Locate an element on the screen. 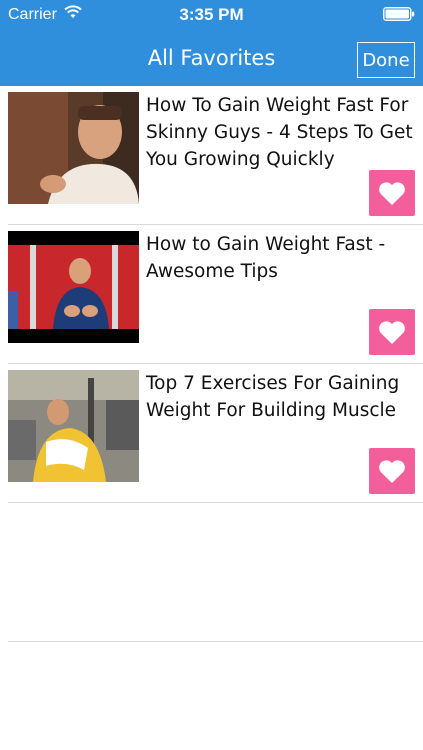  status-time: 3:35 PM is located at coordinates (211, 14).